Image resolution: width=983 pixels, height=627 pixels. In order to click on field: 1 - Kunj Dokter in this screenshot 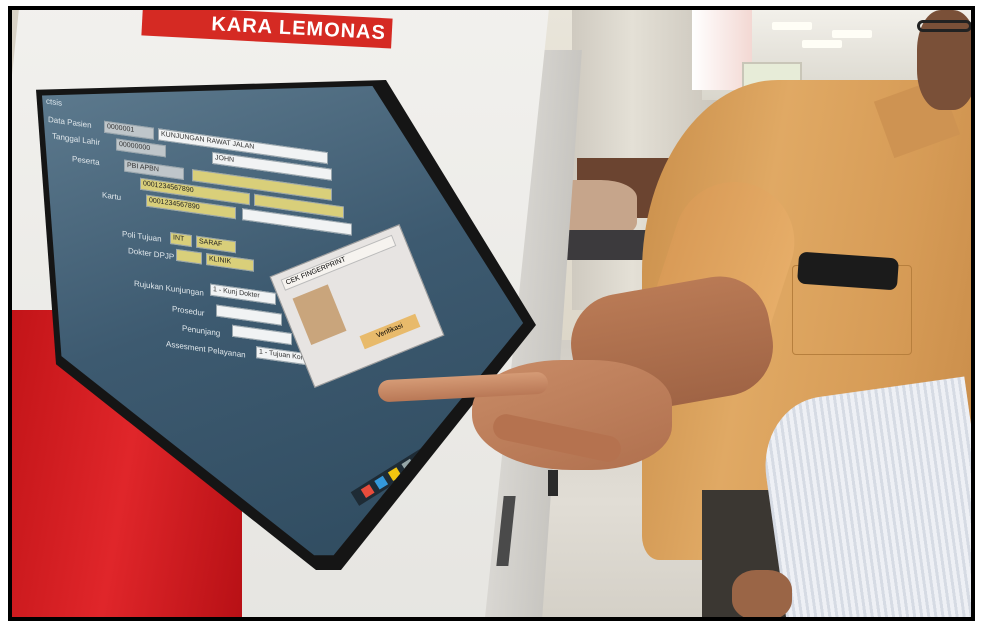, I will do `click(243, 294)`.